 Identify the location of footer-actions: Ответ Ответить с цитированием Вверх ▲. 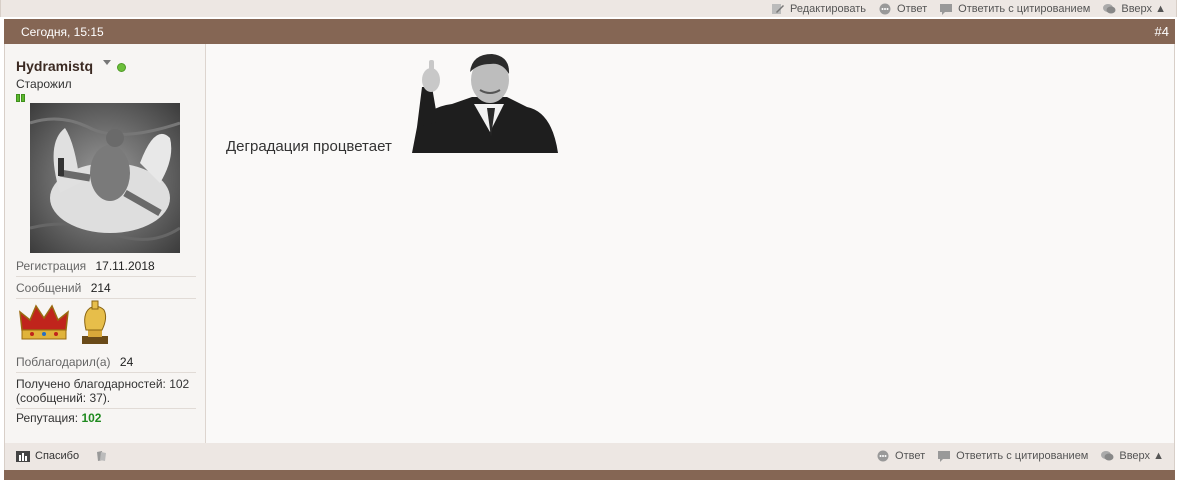
(1014, 456).